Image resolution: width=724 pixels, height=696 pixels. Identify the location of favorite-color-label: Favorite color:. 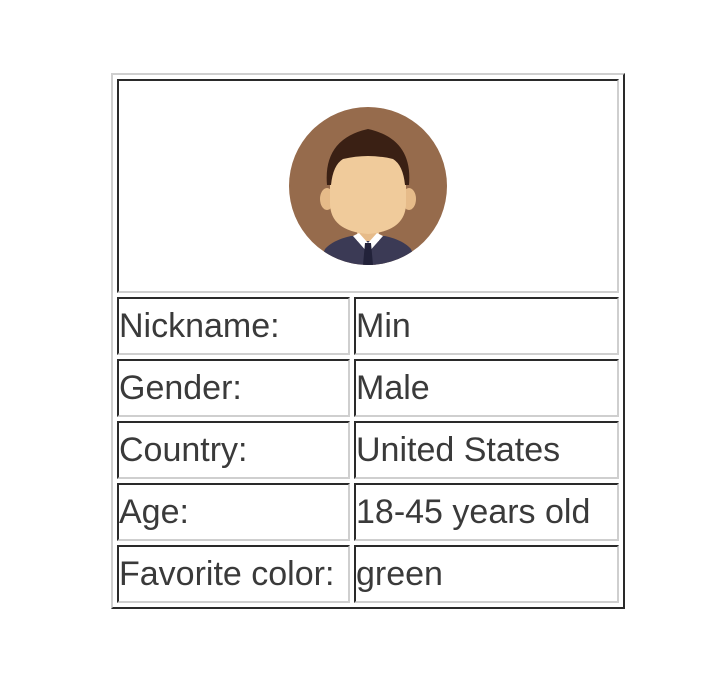
(233, 574).